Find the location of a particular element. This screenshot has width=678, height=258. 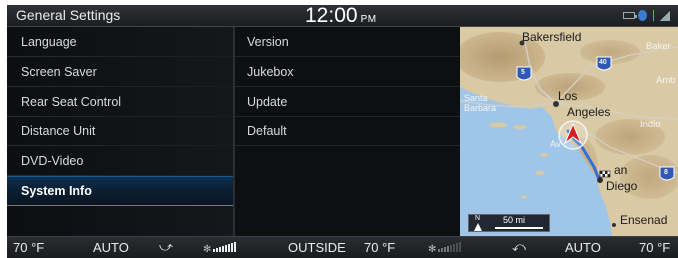

menu-item-label: DVD-Video is located at coordinates (52, 161).